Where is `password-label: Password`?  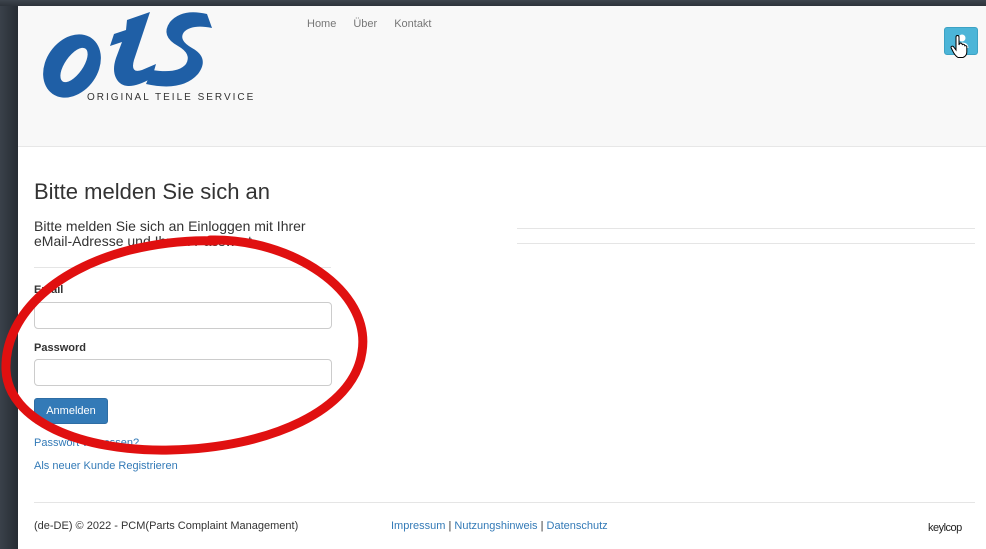 password-label: Password is located at coordinates (60, 348).